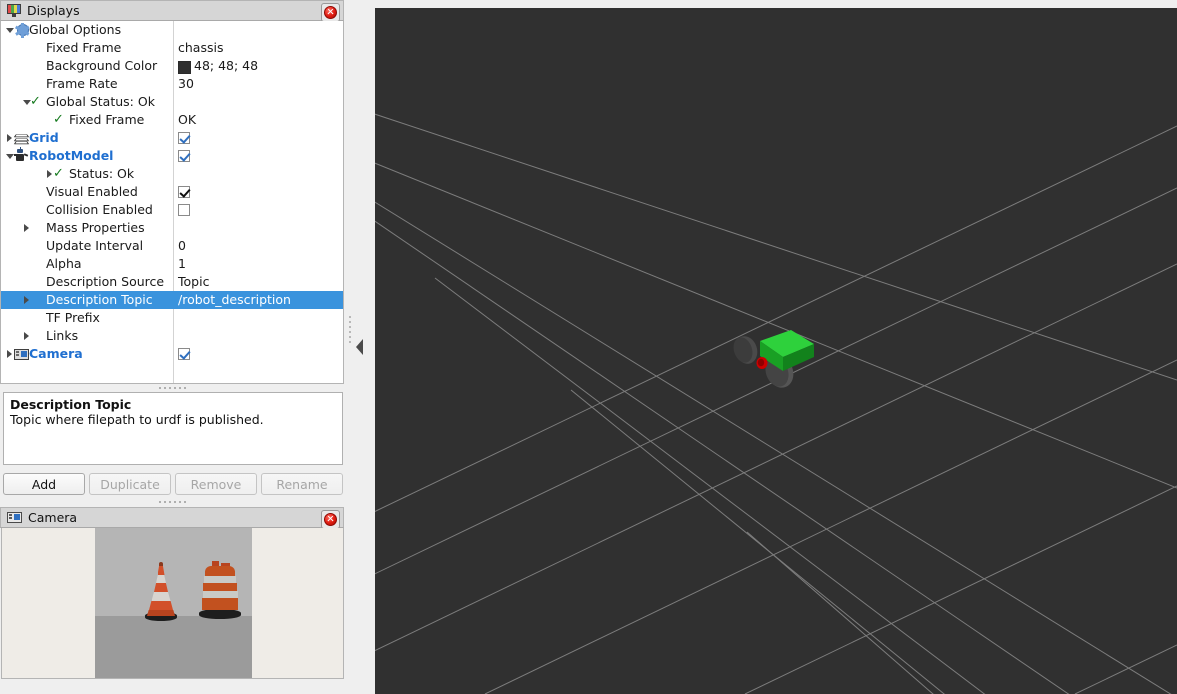 The width and height of the screenshot is (1177, 694). Describe the element at coordinates (56, 353) in the screenshot. I see `tree-row-label: Camera` at that location.